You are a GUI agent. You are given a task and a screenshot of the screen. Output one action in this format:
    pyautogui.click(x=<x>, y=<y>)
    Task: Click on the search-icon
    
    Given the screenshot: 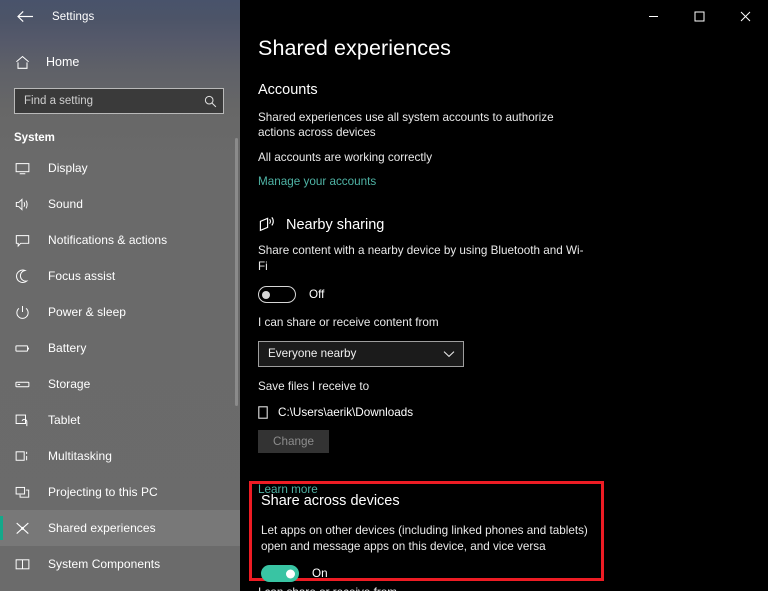 What is the action you would take?
    pyautogui.click(x=210, y=101)
    